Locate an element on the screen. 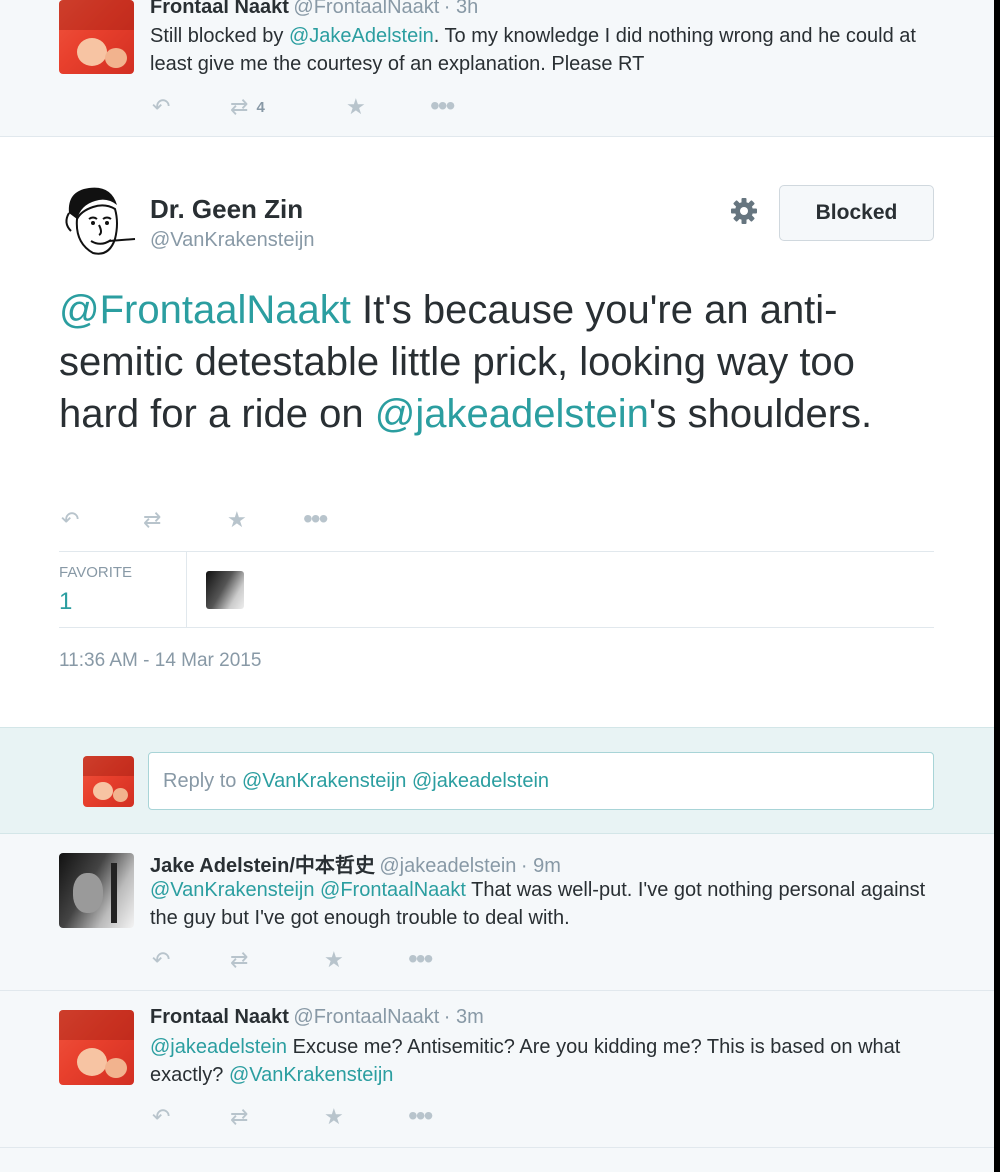  next-tweet-edge is located at coordinates (497, 1160).